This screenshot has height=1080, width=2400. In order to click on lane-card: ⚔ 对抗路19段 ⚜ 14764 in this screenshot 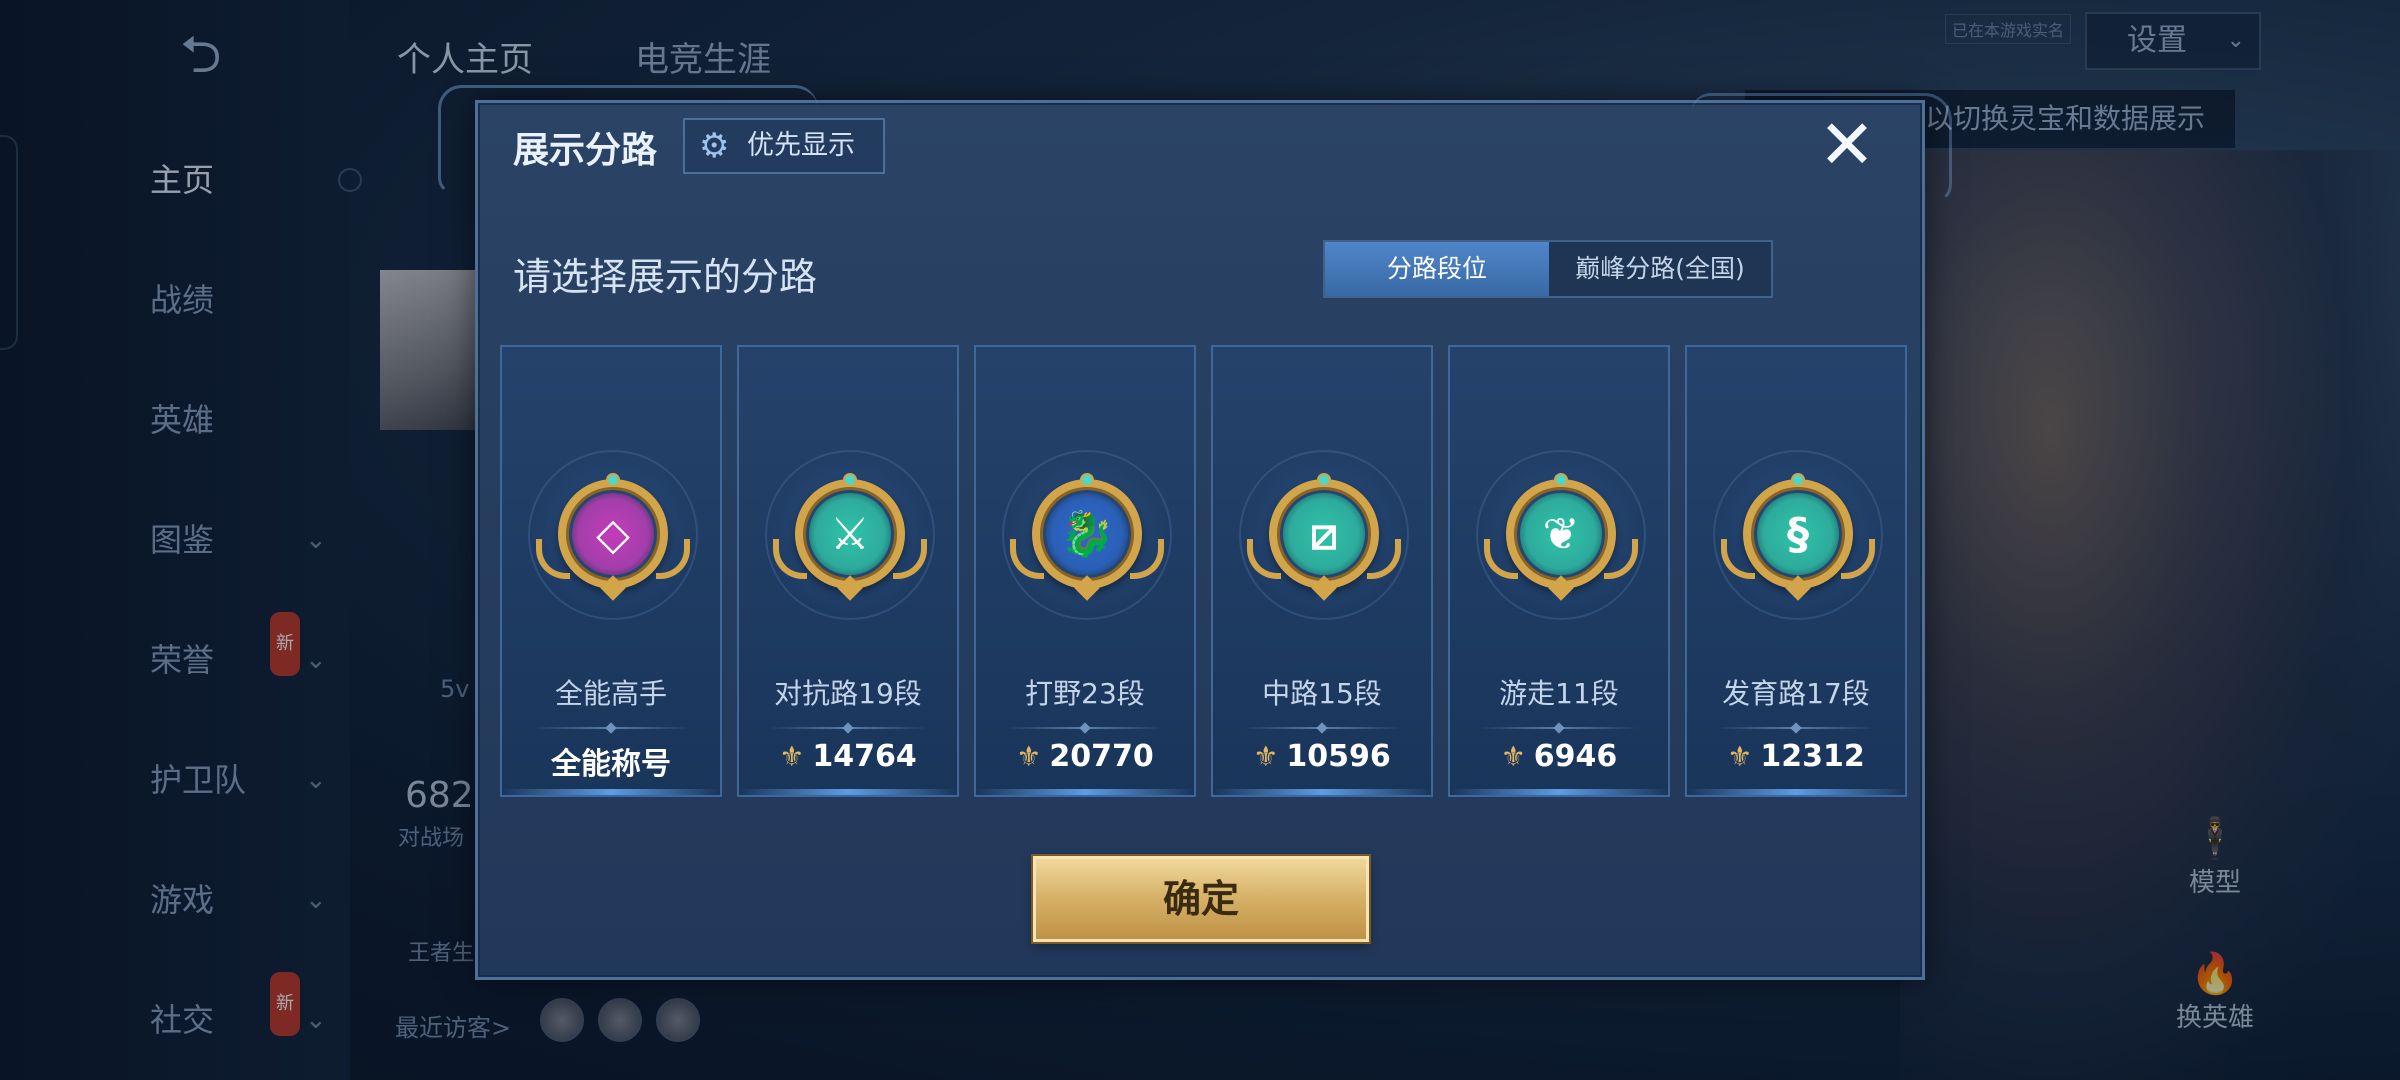, I will do `click(848, 571)`.